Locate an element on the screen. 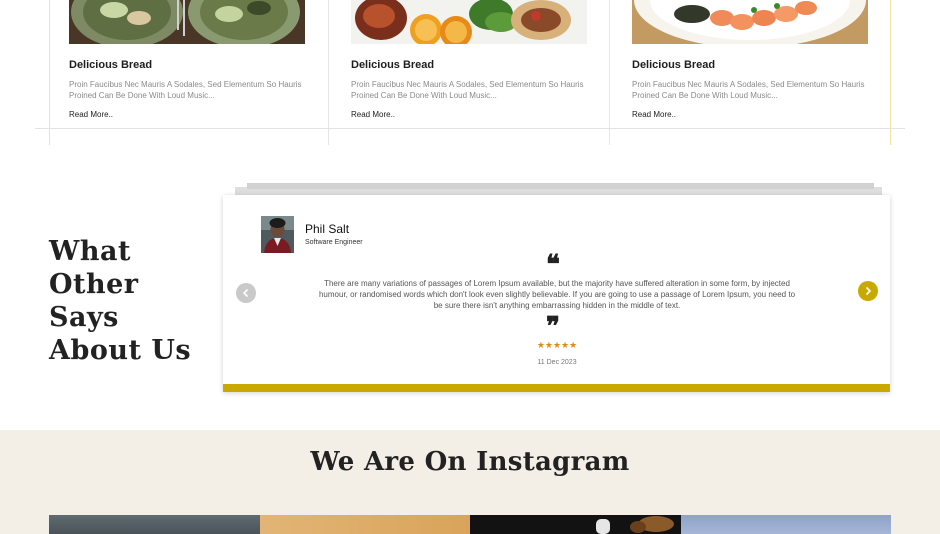  next-slide-button is located at coordinates (868, 291).